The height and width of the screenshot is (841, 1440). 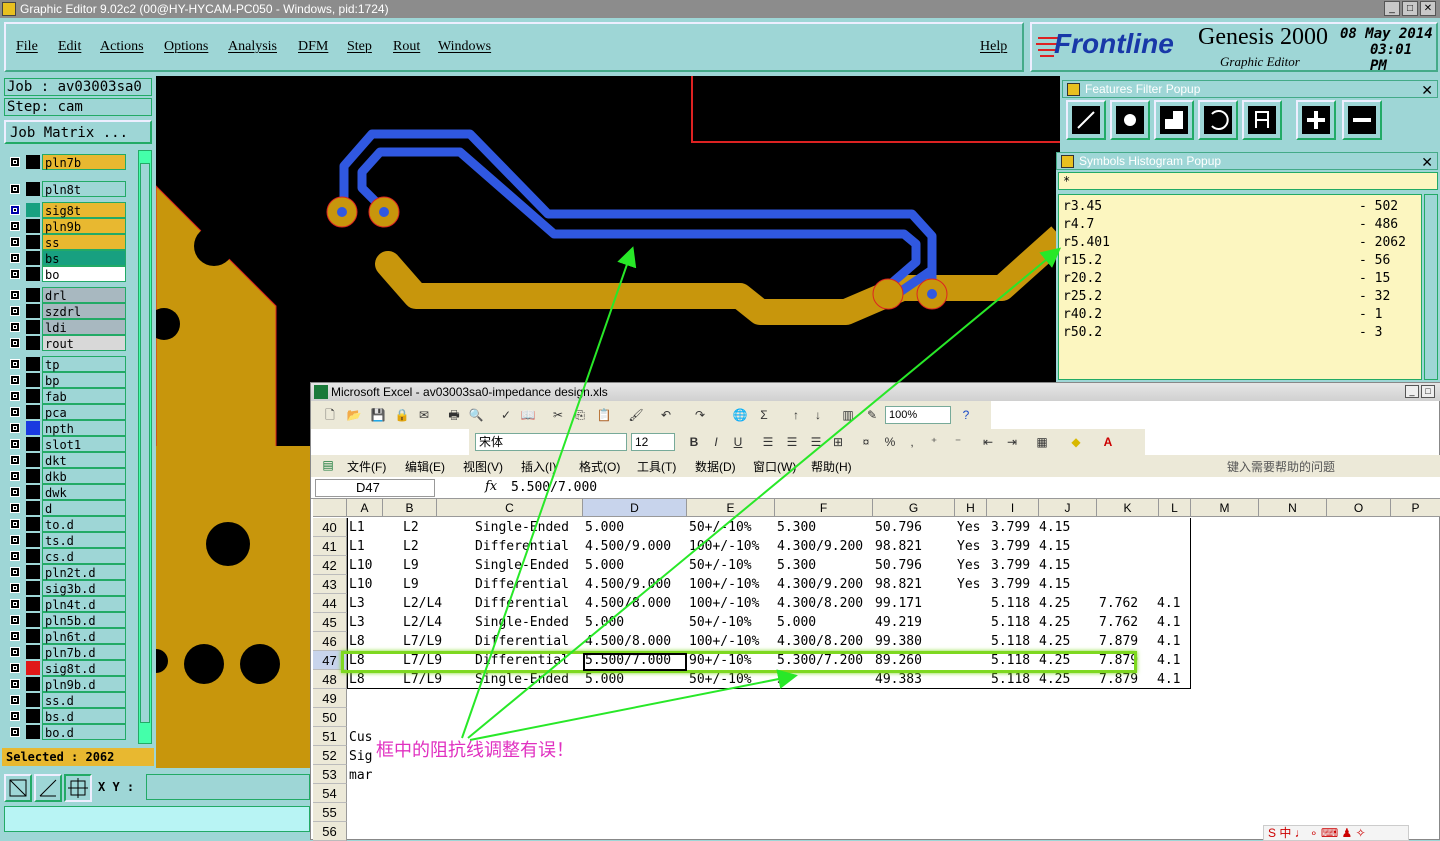 I want to click on column-header: B, so click(x=410, y=508).